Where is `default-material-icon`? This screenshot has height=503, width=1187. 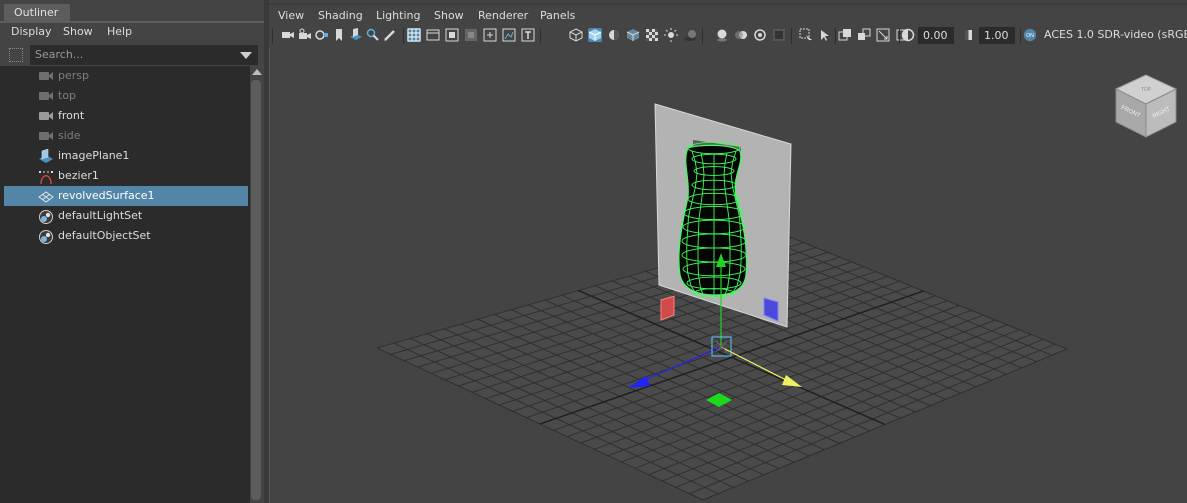
default-material-icon is located at coordinates (614, 35).